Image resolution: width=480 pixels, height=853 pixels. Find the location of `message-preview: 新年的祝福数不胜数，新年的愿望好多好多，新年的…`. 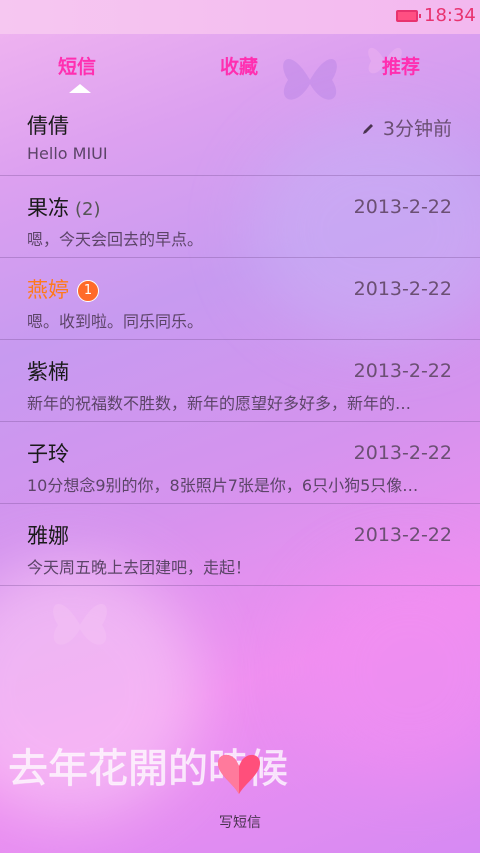

message-preview: 新年的祝福数不胜数，新年的愿望好多好多，新年的… is located at coordinates (219, 403).